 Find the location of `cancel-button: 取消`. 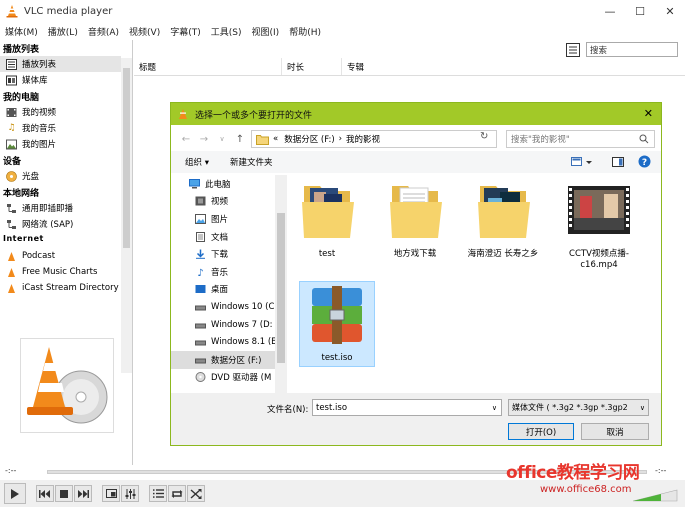

cancel-button: 取消 is located at coordinates (615, 431).